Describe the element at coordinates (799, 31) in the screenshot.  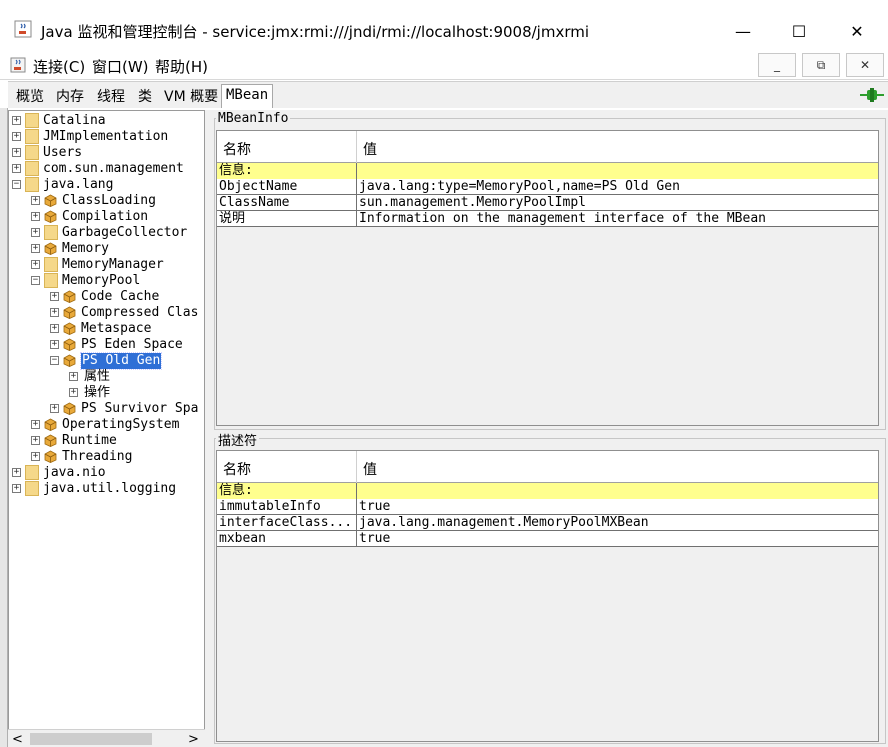
I see `maximize-button: ☐` at that location.